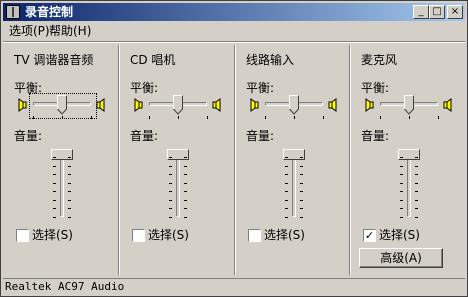 This screenshot has height=297, width=468. What do you see at coordinates (29, 31) in the screenshot?
I see `menu-options: 选项(P)` at bounding box center [29, 31].